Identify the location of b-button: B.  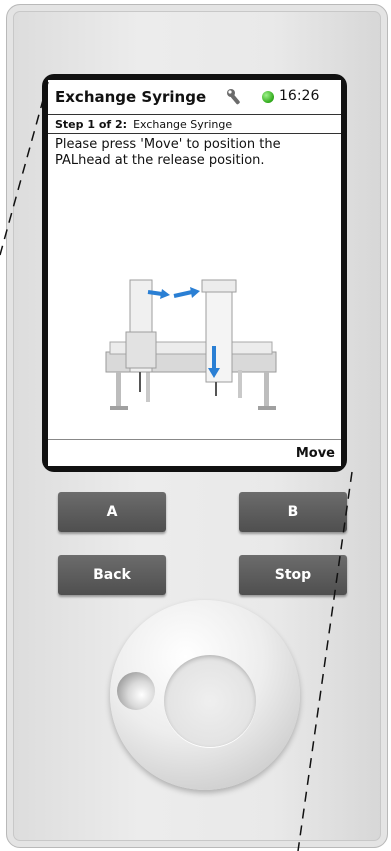
(293, 512).